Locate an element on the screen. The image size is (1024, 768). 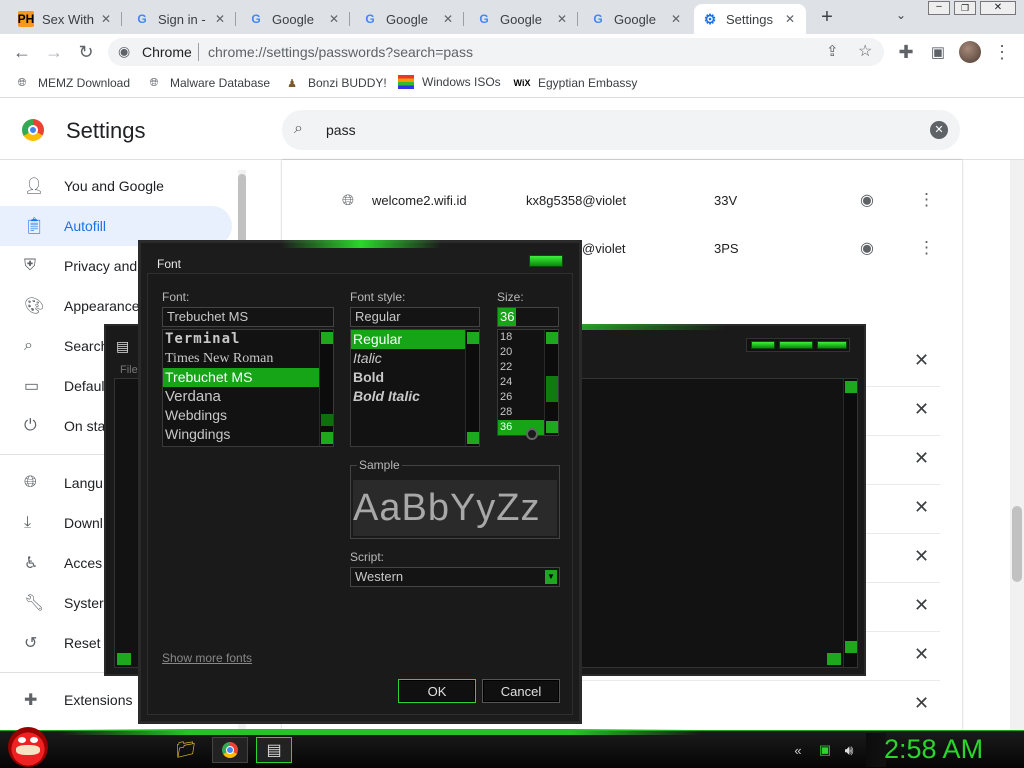
page-scrollbar is located at coordinates (1017, 445).